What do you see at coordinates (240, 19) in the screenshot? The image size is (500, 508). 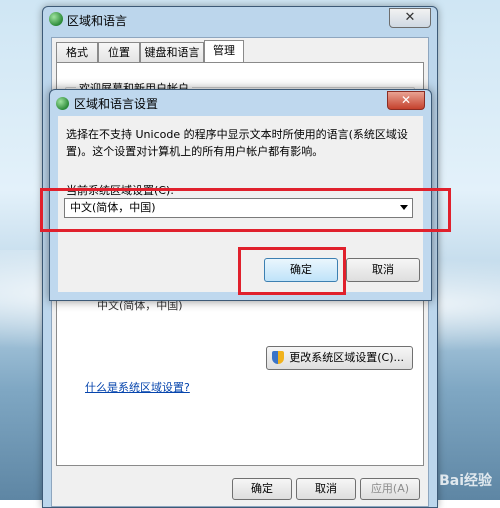 I see `window-titlebar: 区域和语言 ✕` at bounding box center [240, 19].